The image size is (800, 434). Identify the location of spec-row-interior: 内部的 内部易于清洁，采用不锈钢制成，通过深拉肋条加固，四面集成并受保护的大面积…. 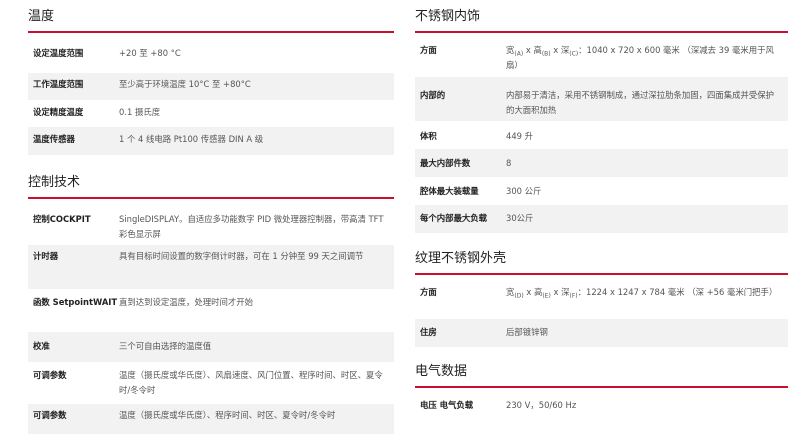
(601, 99).